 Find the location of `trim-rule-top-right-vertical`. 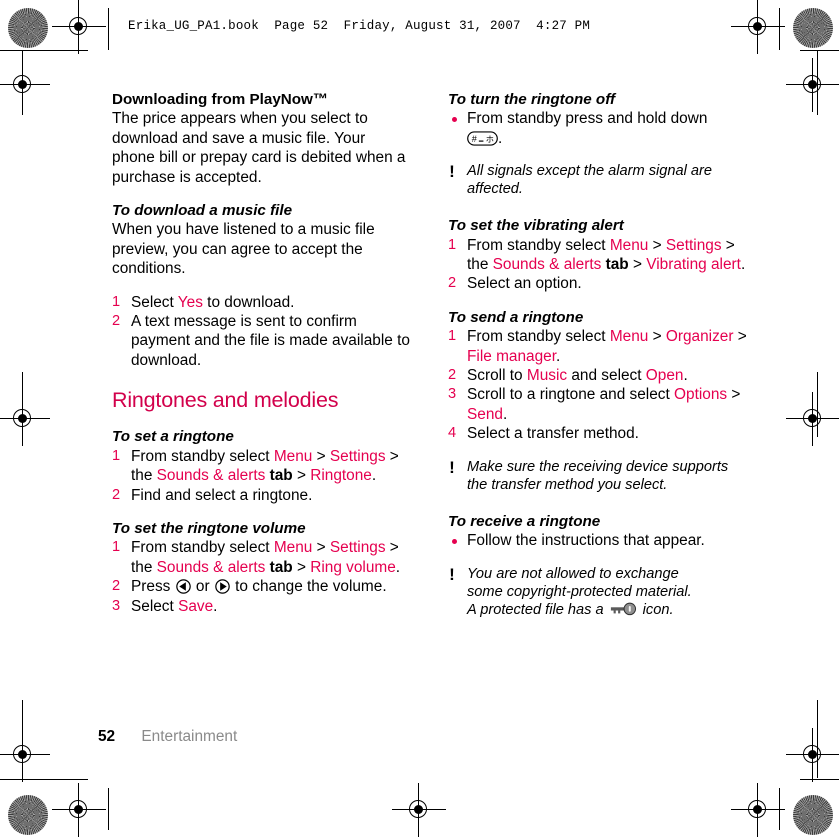

trim-rule-top-right-vertical is located at coordinates (779, 29).